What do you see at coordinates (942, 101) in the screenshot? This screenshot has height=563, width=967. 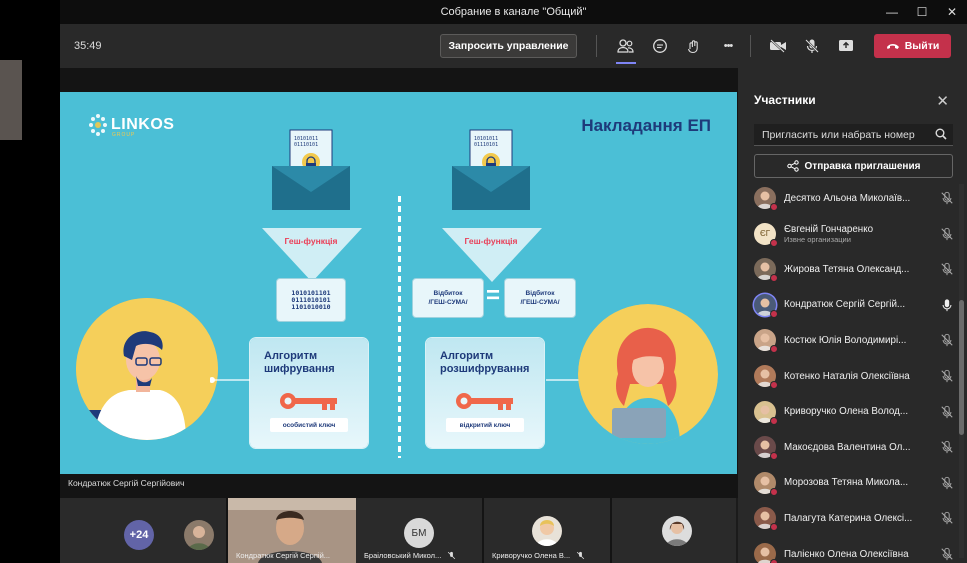 I see `close-icon: ✕` at bounding box center [942, 101].